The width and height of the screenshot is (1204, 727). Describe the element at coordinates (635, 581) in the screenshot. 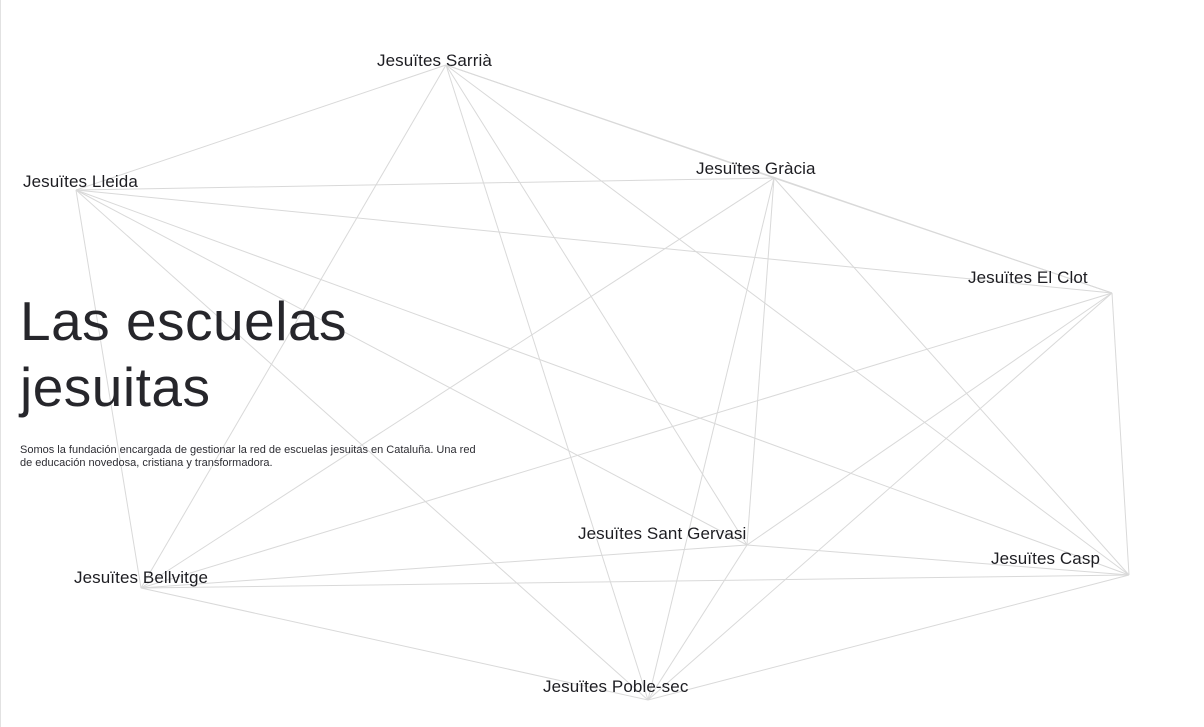

I see `connector-casp-bellvitge` at that location.